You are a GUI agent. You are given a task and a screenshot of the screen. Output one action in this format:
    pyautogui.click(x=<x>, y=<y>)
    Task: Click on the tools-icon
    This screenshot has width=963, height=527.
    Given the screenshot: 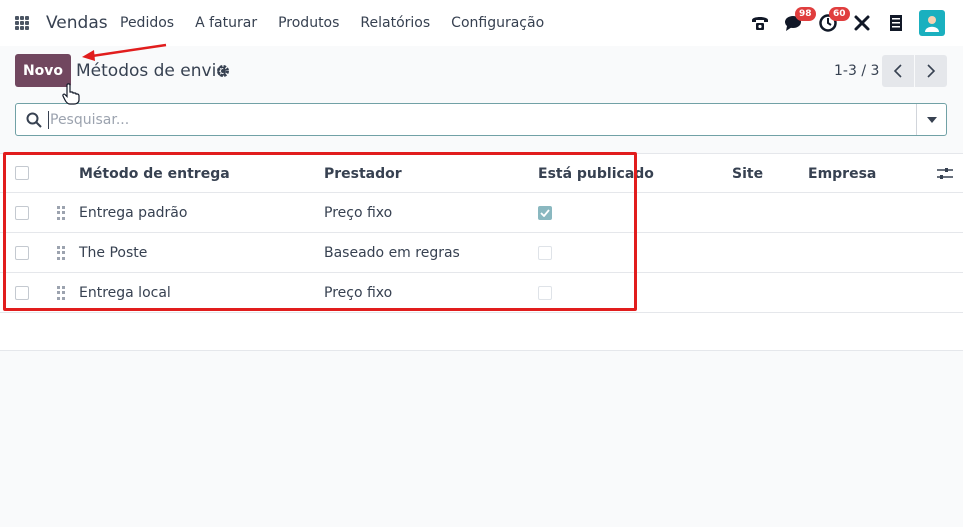 What is the action you would take?
    pyautogui.click(x=862, y=23)
    